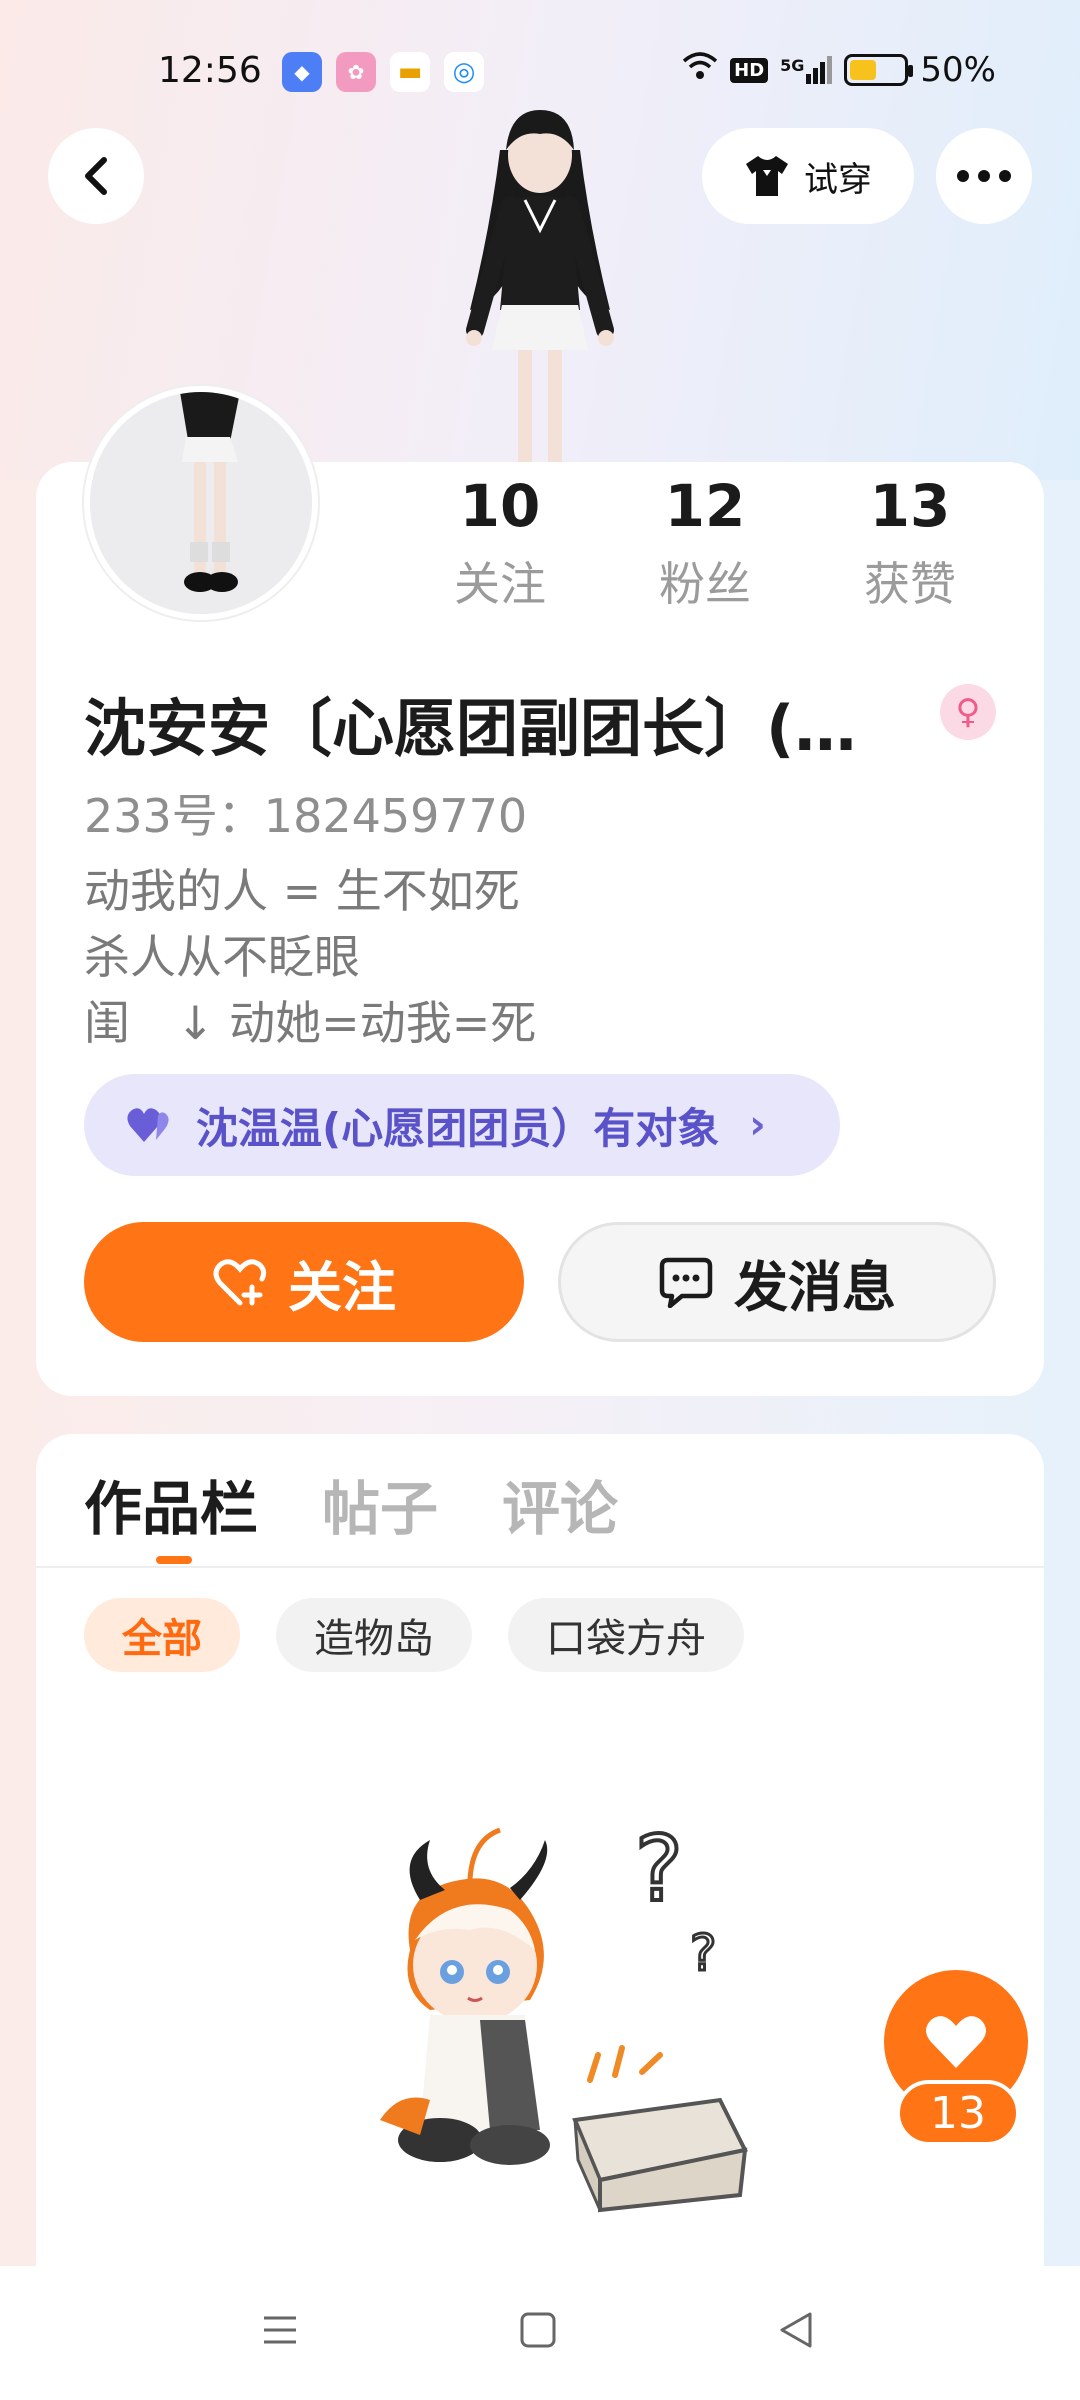  I want to click on bio-line: 杀人从不眨眼, so click(222, 957).